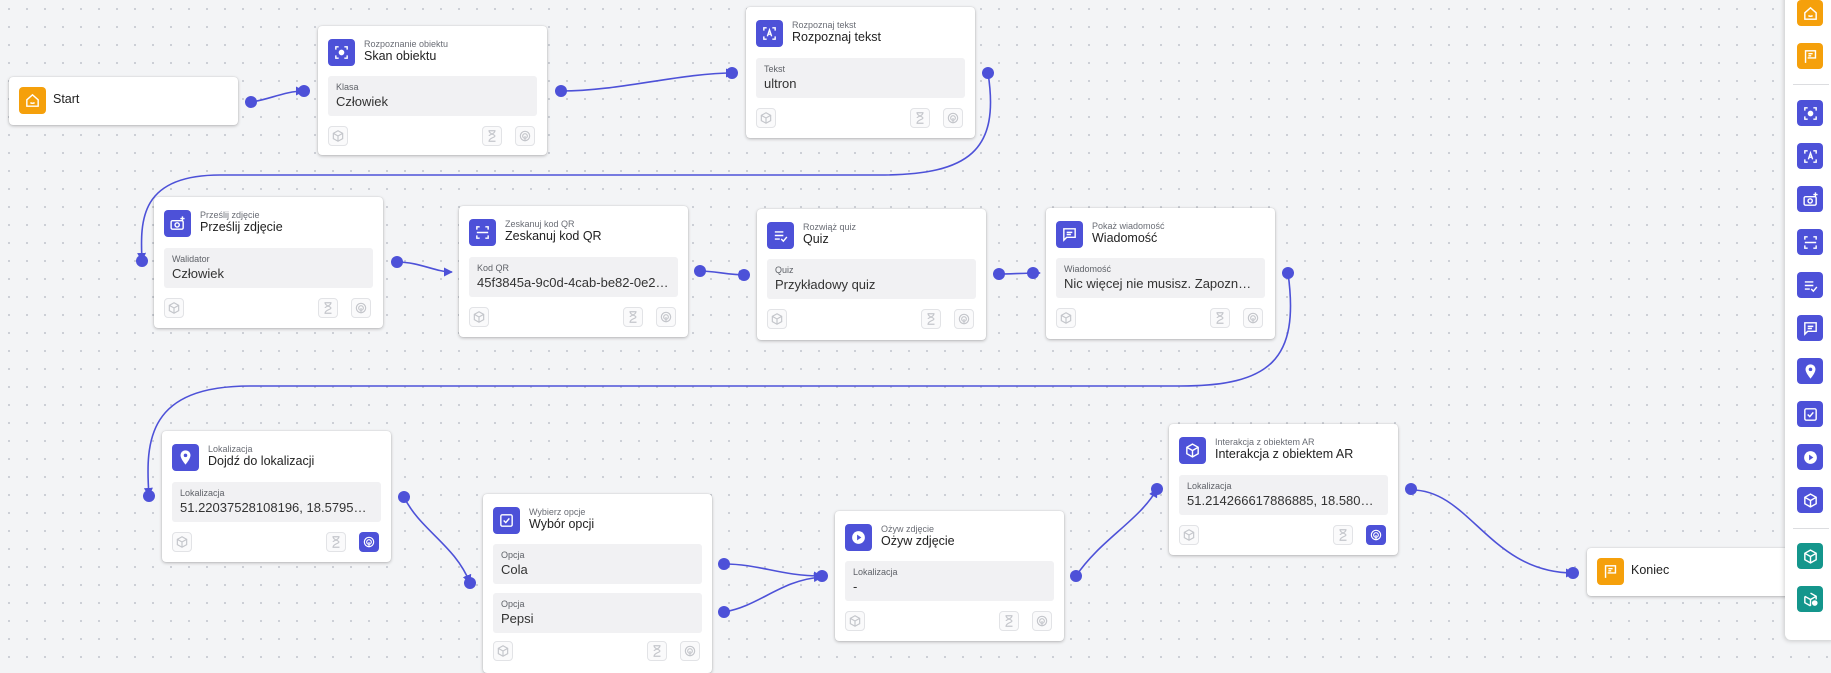  Describe the element at coordinates (1288, 273) in the screenshot. I see `message-output-port` at that location.